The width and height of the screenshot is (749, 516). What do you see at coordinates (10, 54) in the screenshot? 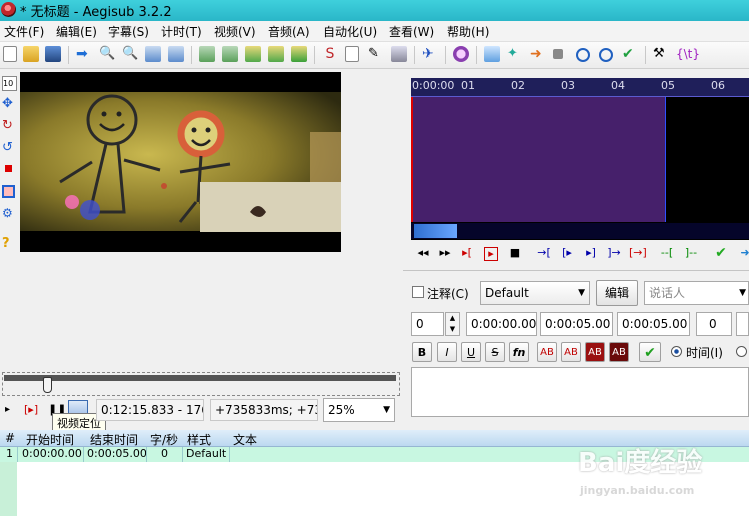
I see `new-file-icon` at bounding box center [10, 54].